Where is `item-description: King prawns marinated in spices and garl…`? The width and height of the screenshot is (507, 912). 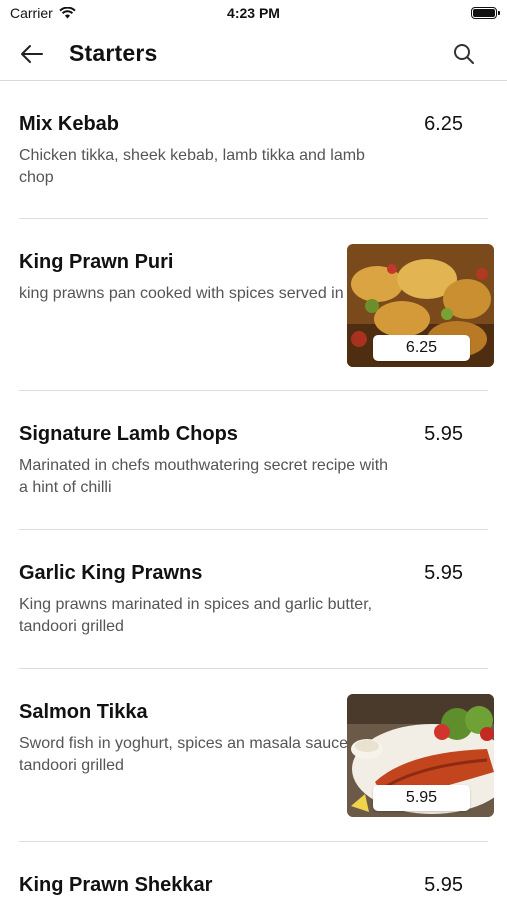 item-description: King prawns marinated in spices and garl… is located at coordinates (196, 615).